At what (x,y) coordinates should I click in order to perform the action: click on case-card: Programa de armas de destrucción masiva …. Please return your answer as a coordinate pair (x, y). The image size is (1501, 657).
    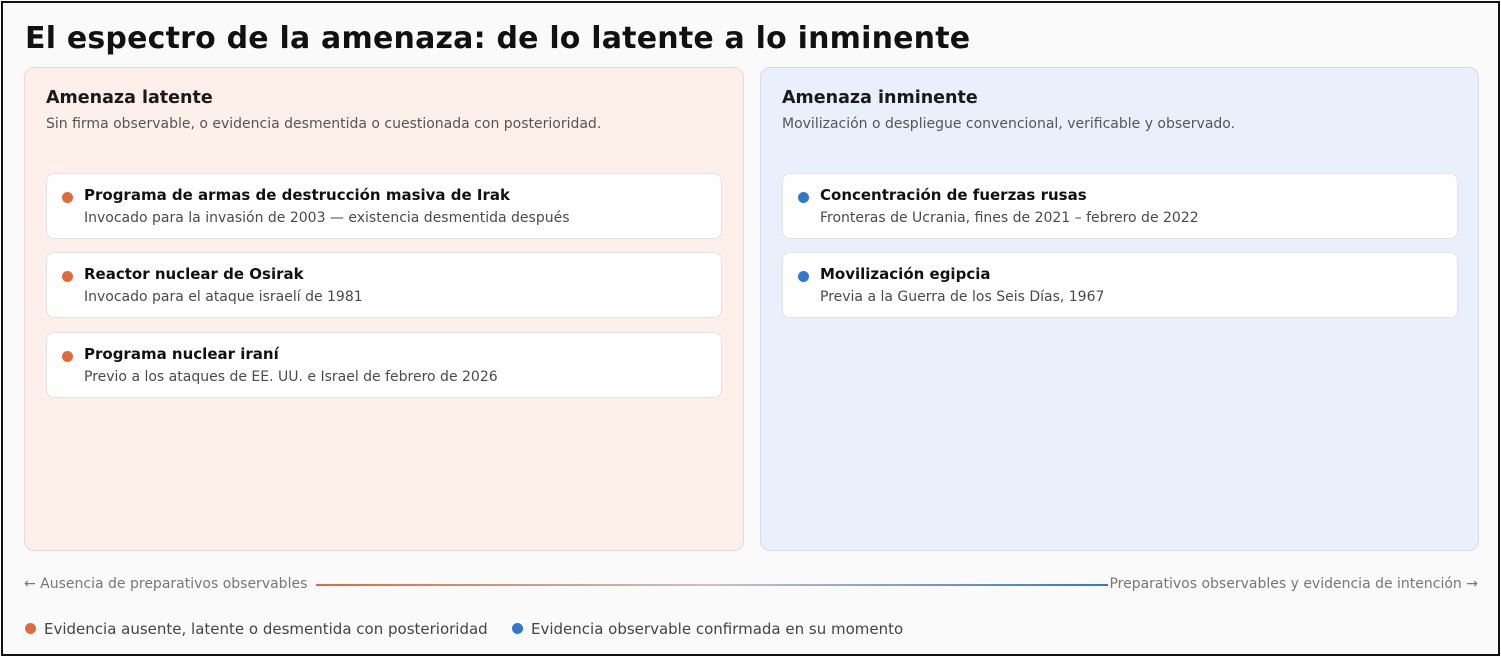
    Looking at the image, I should click on (384, 206).